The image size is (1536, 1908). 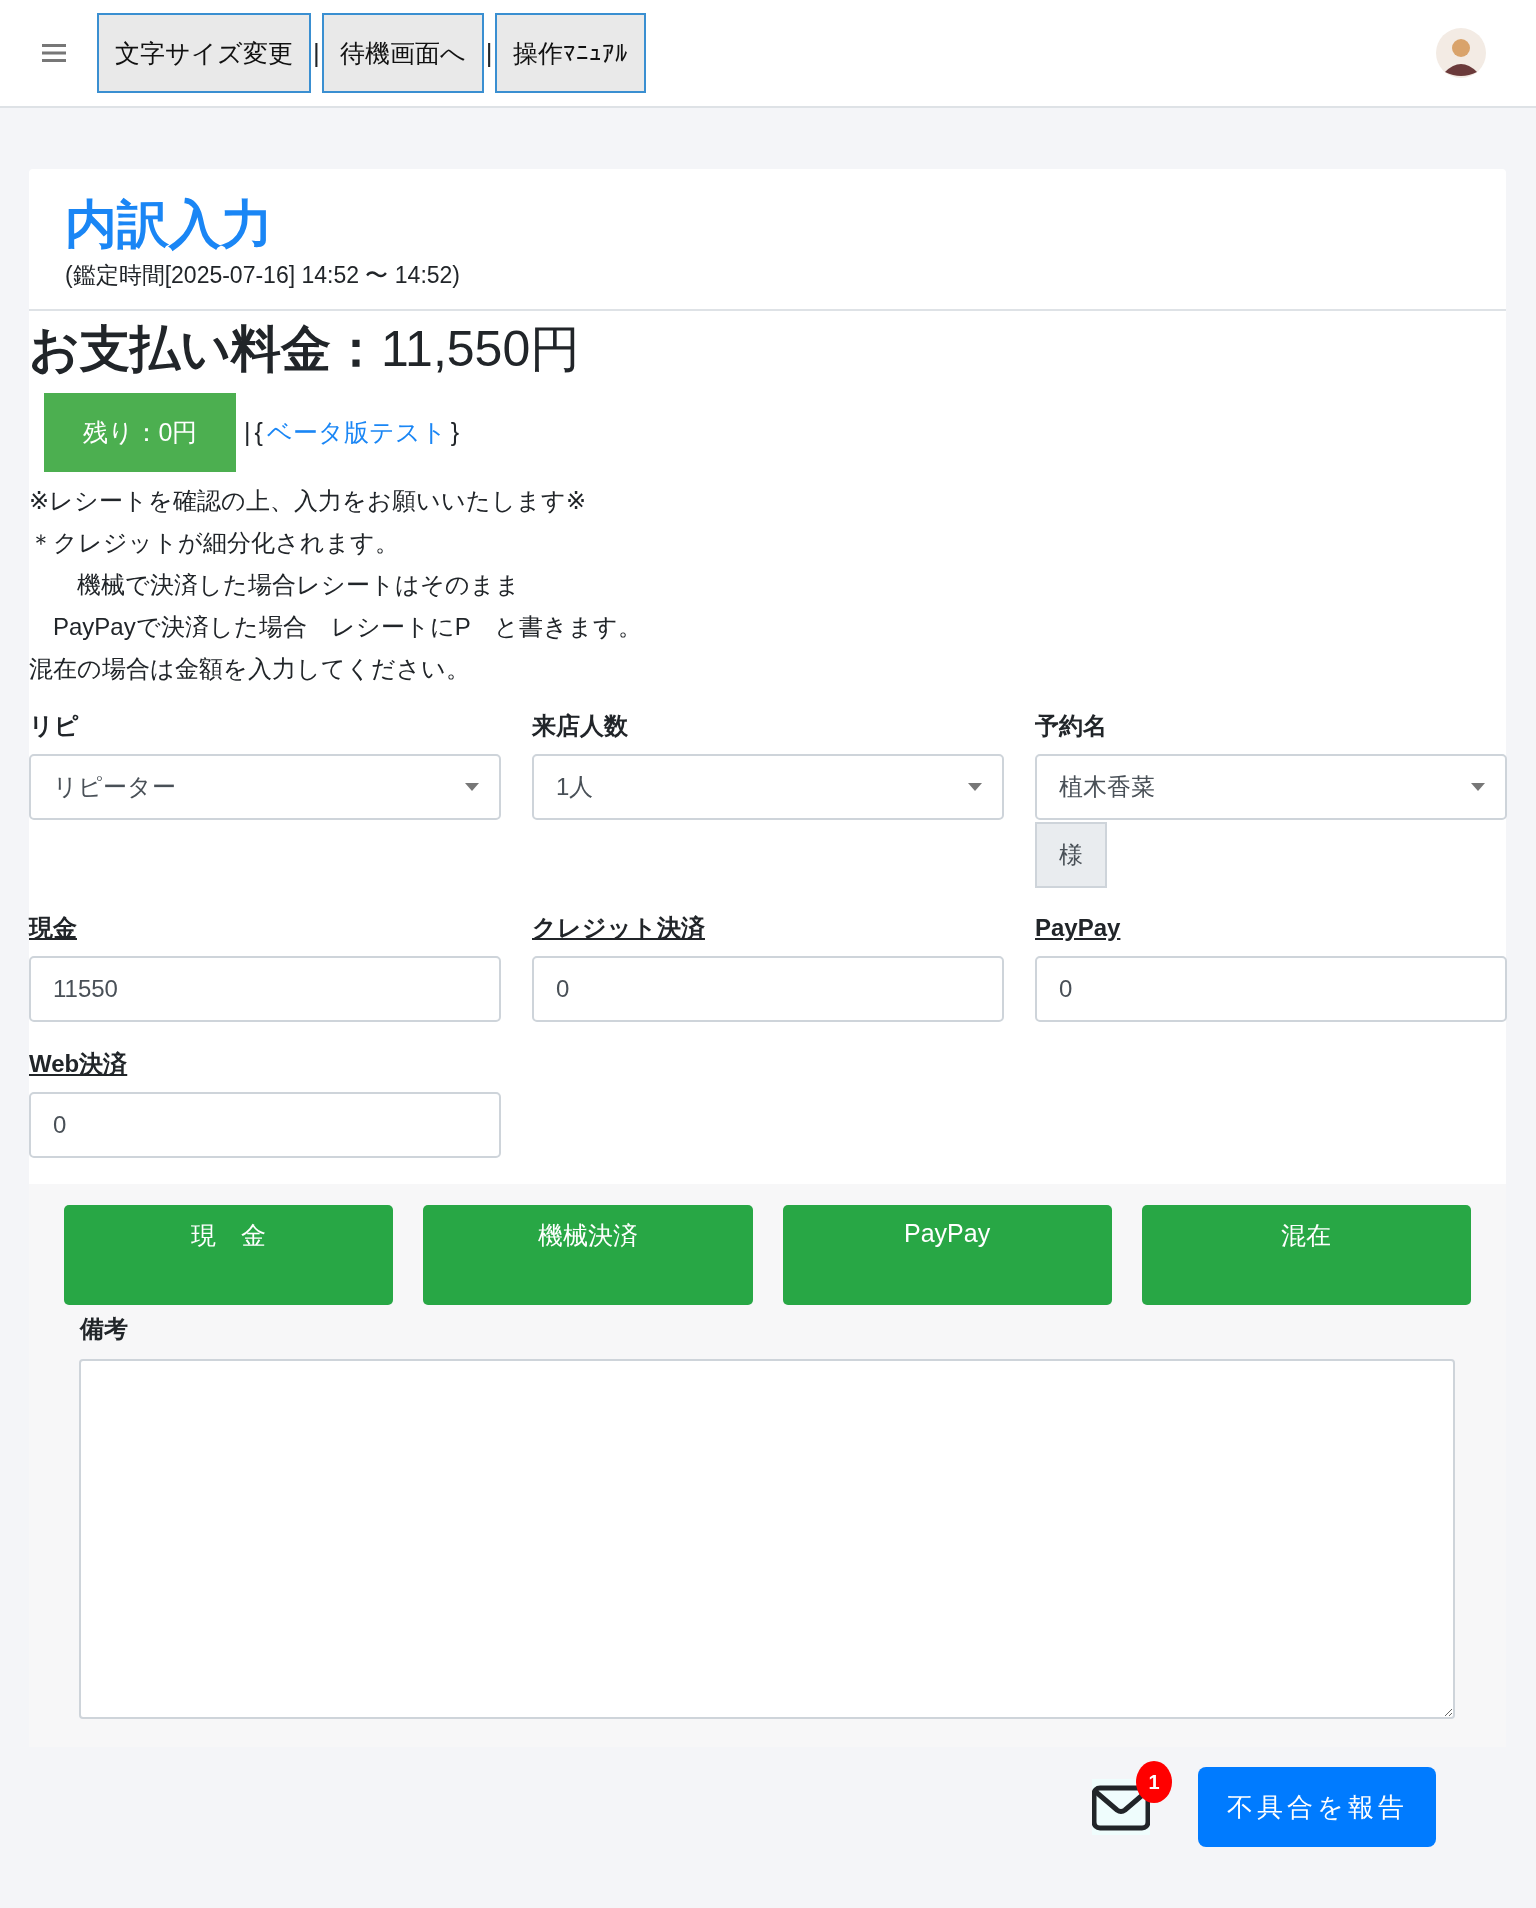 I want to click on avatar-icon, so click(x=1461, y=53).